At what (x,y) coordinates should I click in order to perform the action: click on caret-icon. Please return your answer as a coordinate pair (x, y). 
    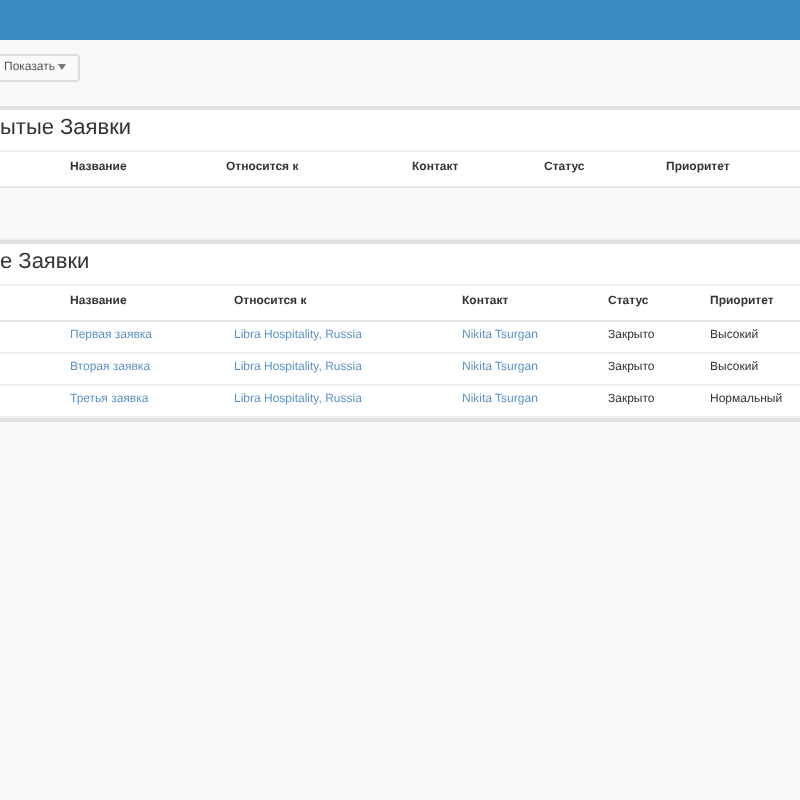
    Looking at the image, I should click on (62, 66).